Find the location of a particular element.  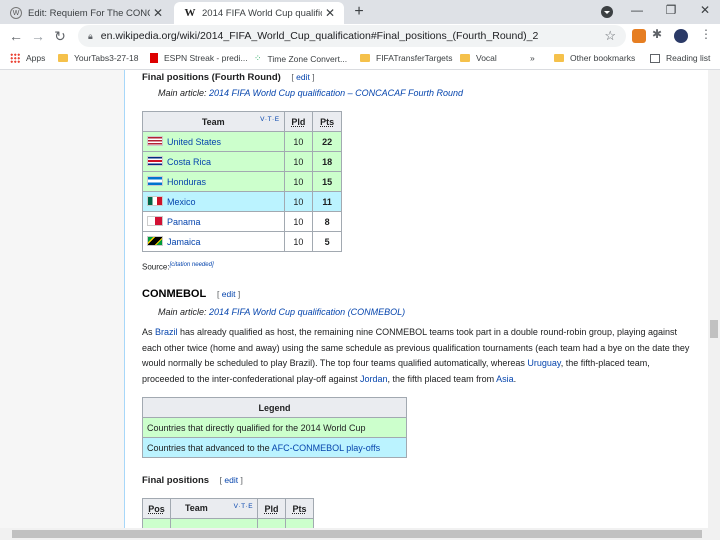

bookmark-label: FIFATransferTargets is located at coordinates (414, 58).